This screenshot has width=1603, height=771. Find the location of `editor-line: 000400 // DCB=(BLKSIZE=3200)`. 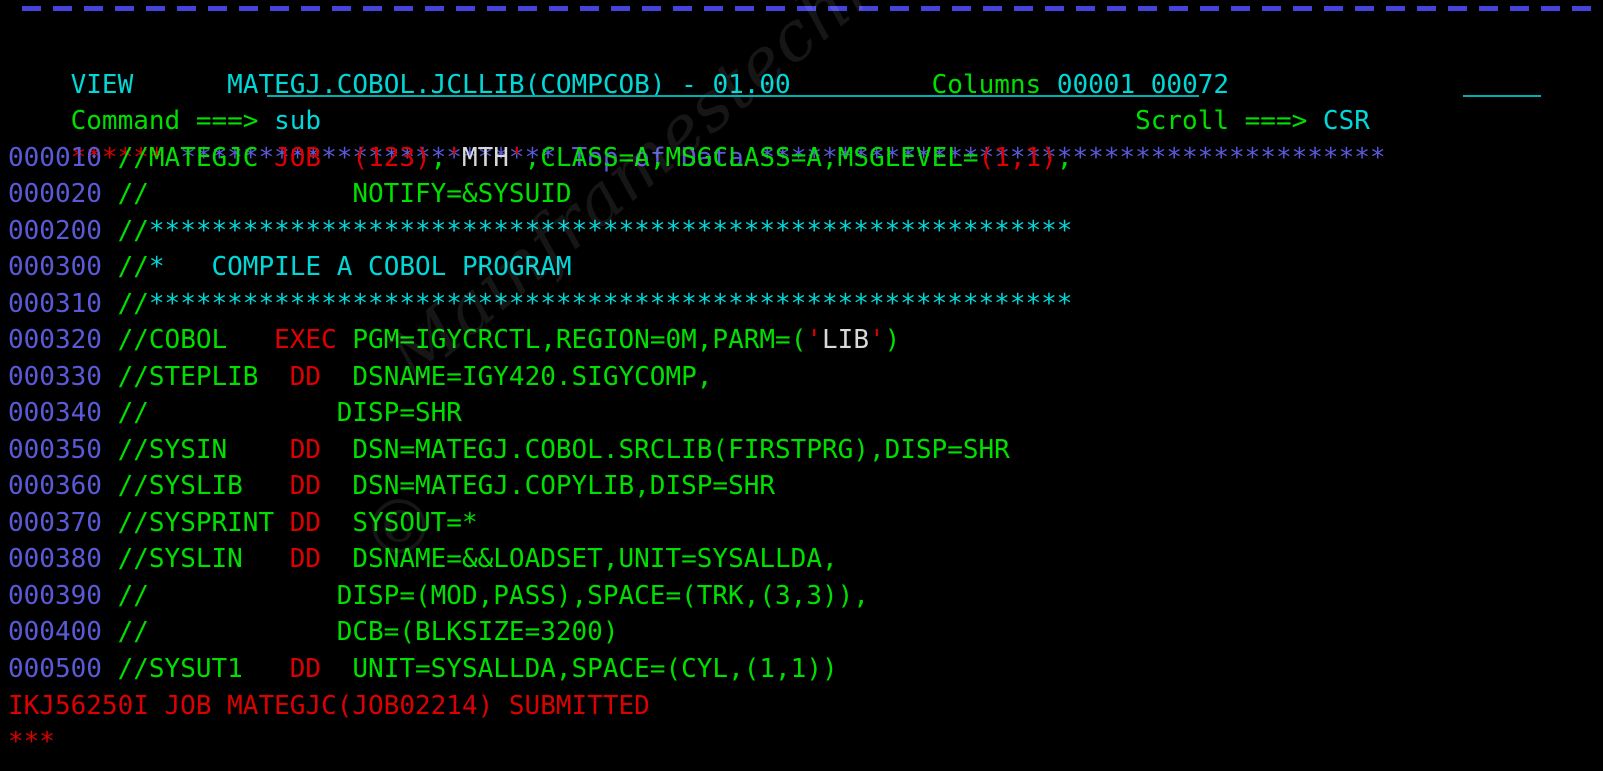

editor-line: 000400 // DCB=(BLKSIZE=3200) is located at coordinates (313, 632).